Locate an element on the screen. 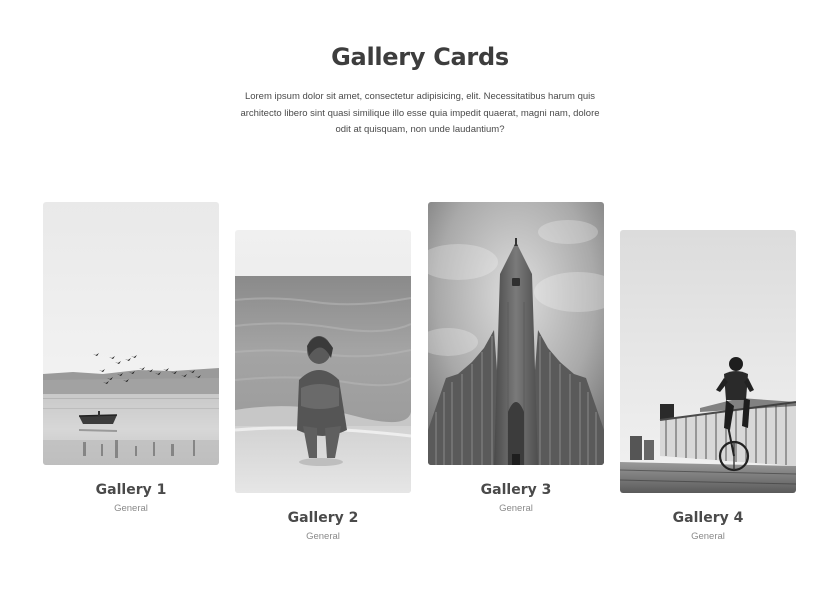  gallery-3-title: Gallery 3 is located at coordinates (516, 490).